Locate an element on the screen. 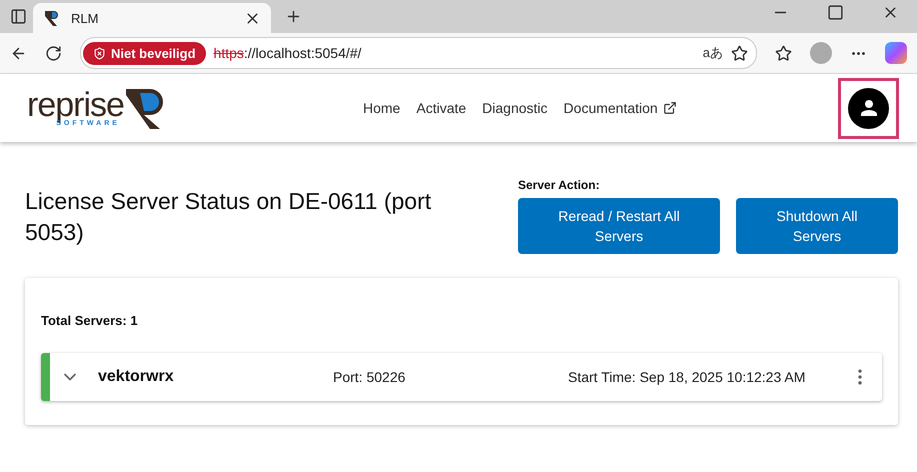 The height and width of the screenshot is (472, 917). server-action-label: Server Action: is located at coordinates (559, 185).